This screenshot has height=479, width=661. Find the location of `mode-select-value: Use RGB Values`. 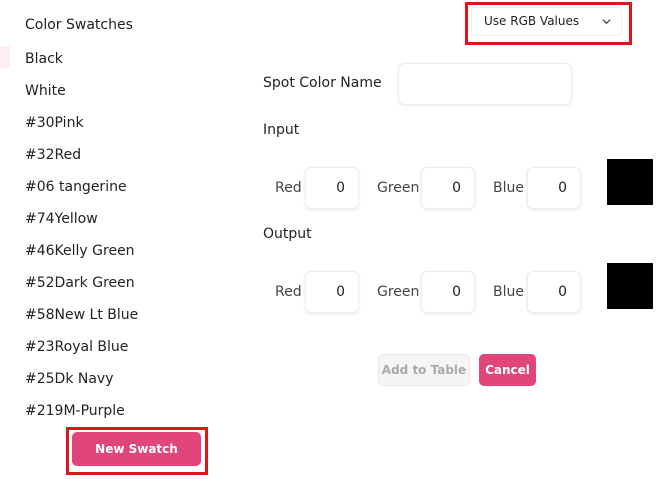

mode-select-value: Use RGB Values is located at coordinates (532, 21).